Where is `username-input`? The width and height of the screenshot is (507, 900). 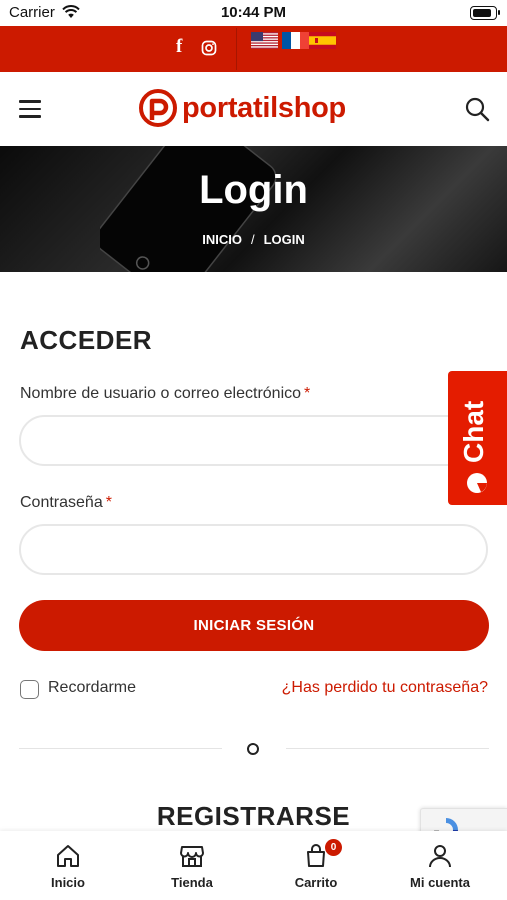
username-input is located at coordinates (253, 440).